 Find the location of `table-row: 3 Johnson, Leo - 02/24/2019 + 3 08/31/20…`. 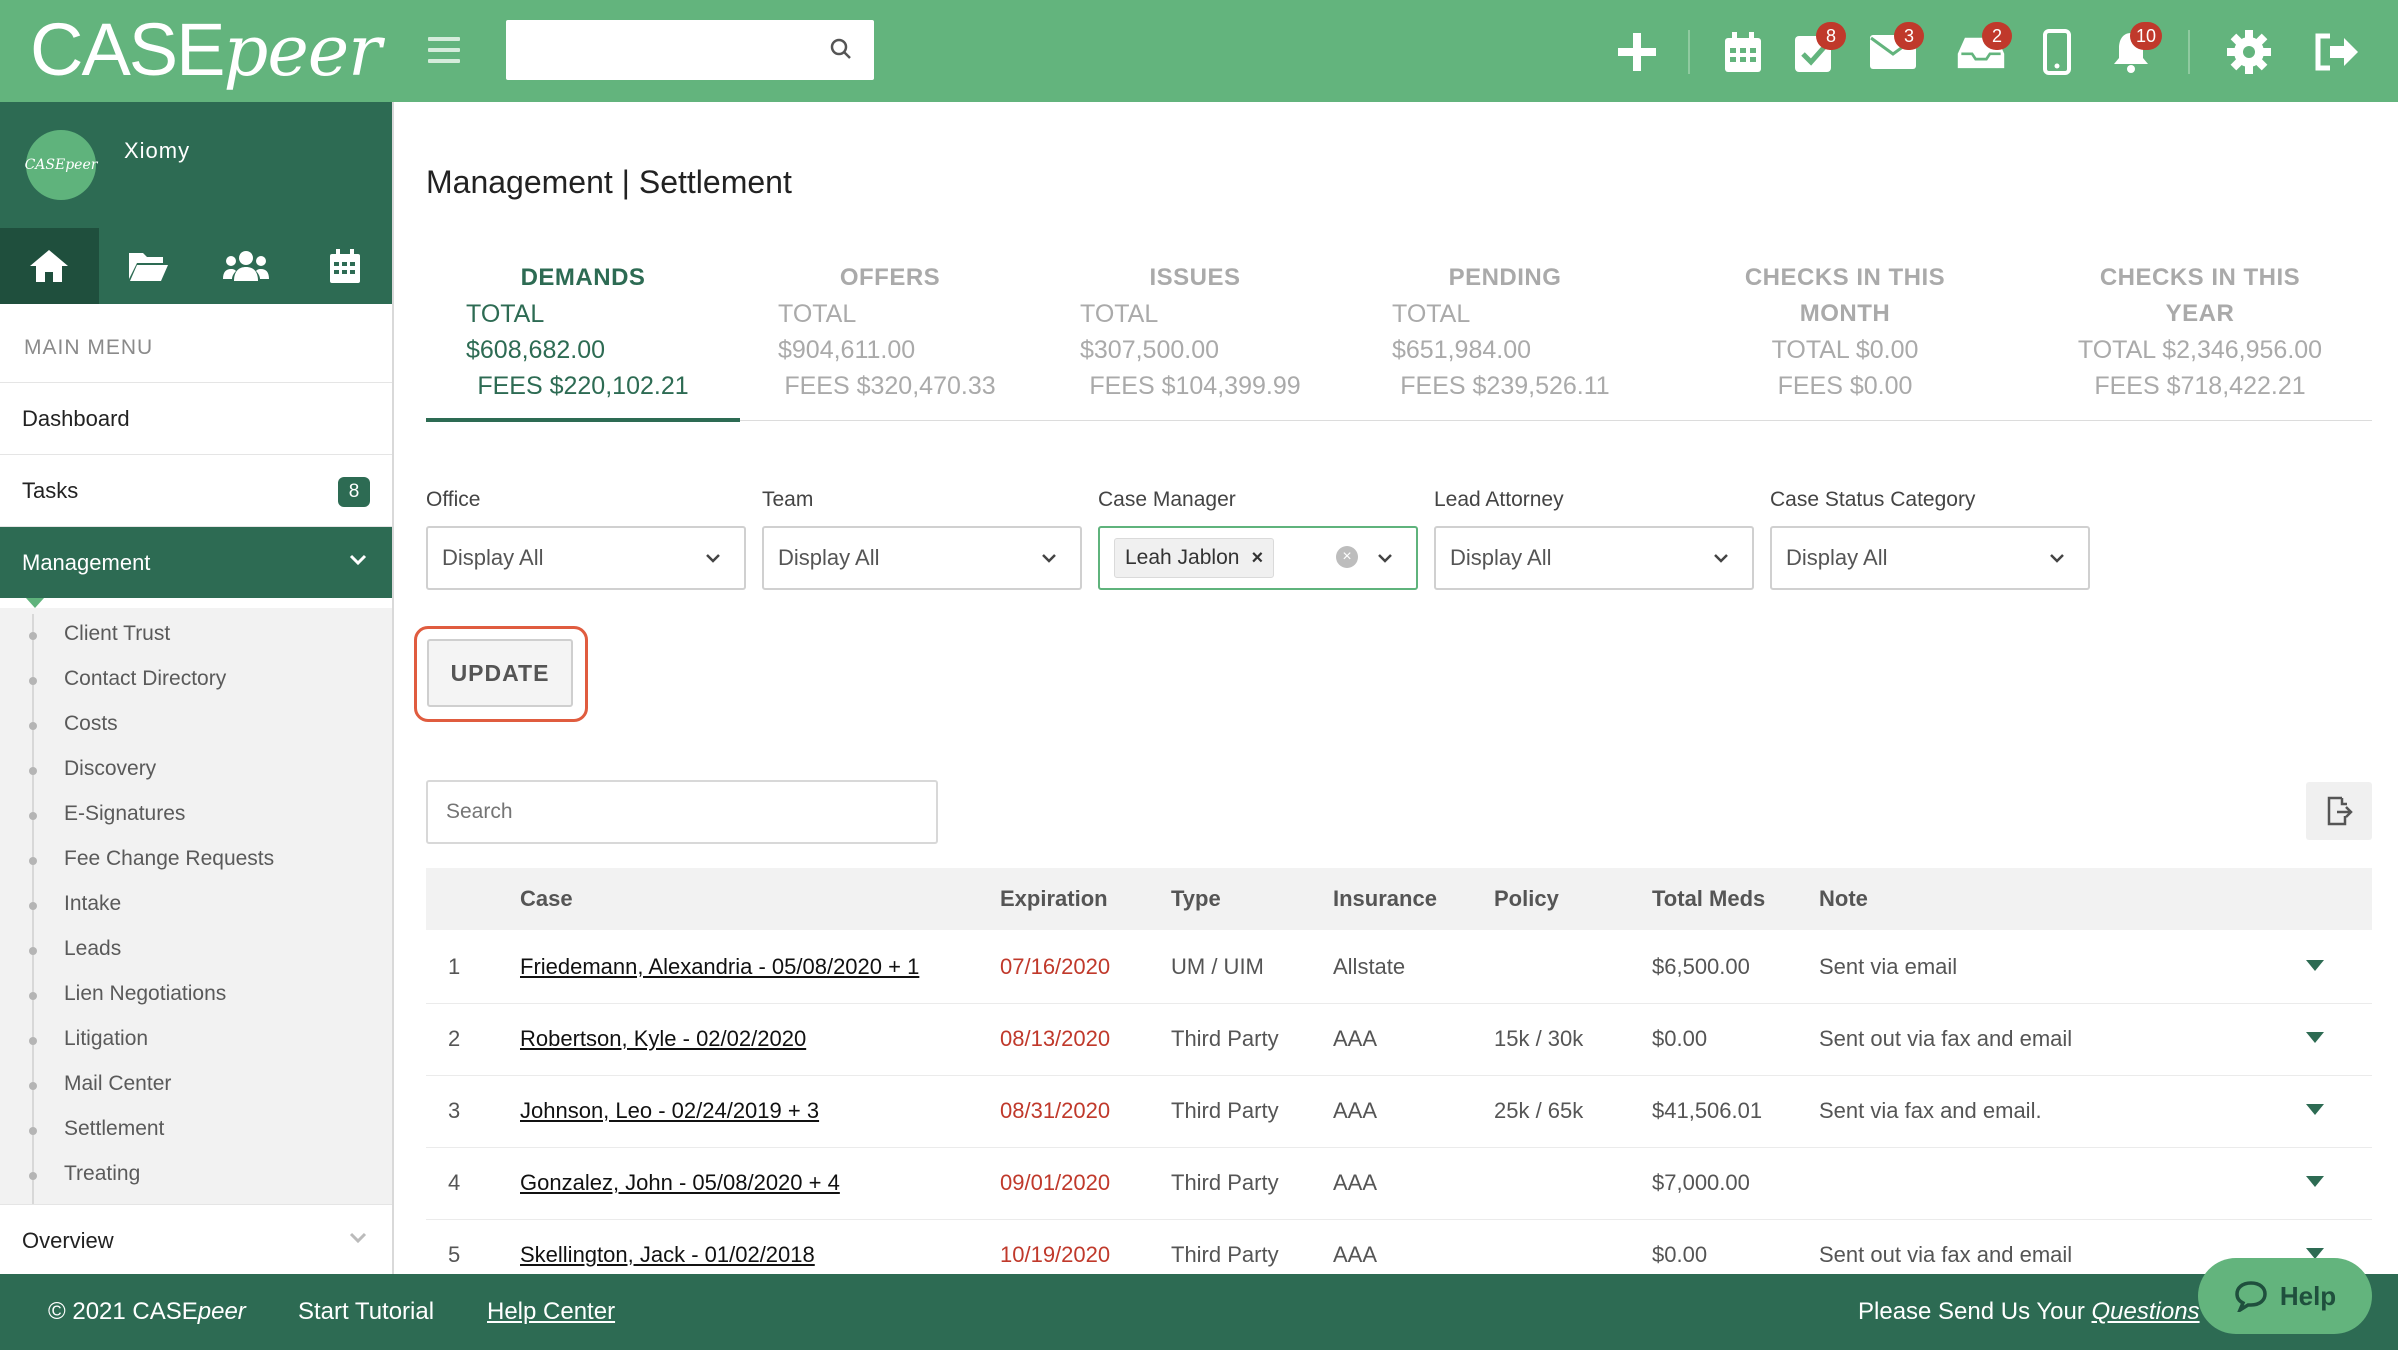

table-row: 3 Johnson, Leo - 02/24/2019 + 3 08/31/20… is located at coordinates (1399, 1112).